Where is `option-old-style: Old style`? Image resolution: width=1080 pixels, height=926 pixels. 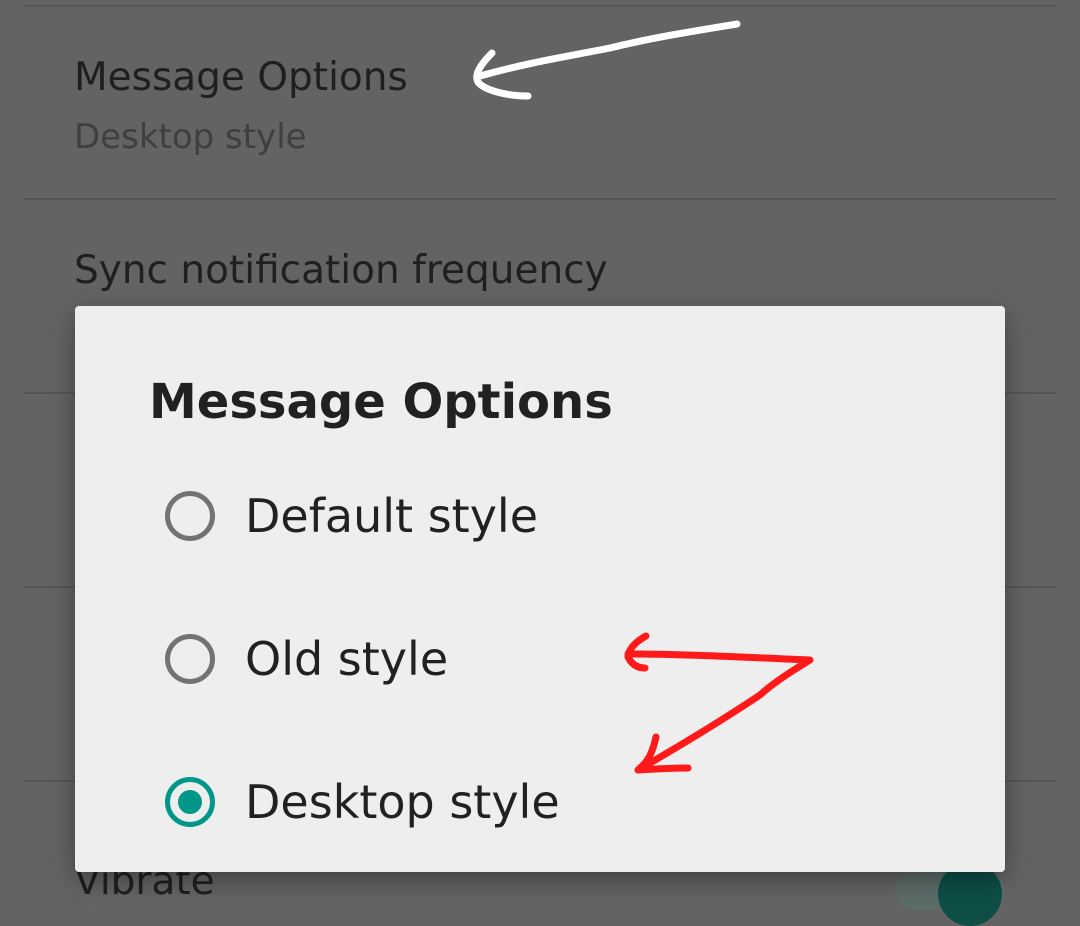
option-old-style: Old style is located at coordinates (545, 664).